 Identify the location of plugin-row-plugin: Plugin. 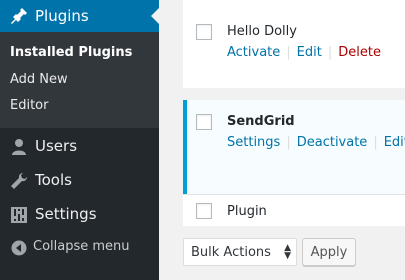
(294, 210).